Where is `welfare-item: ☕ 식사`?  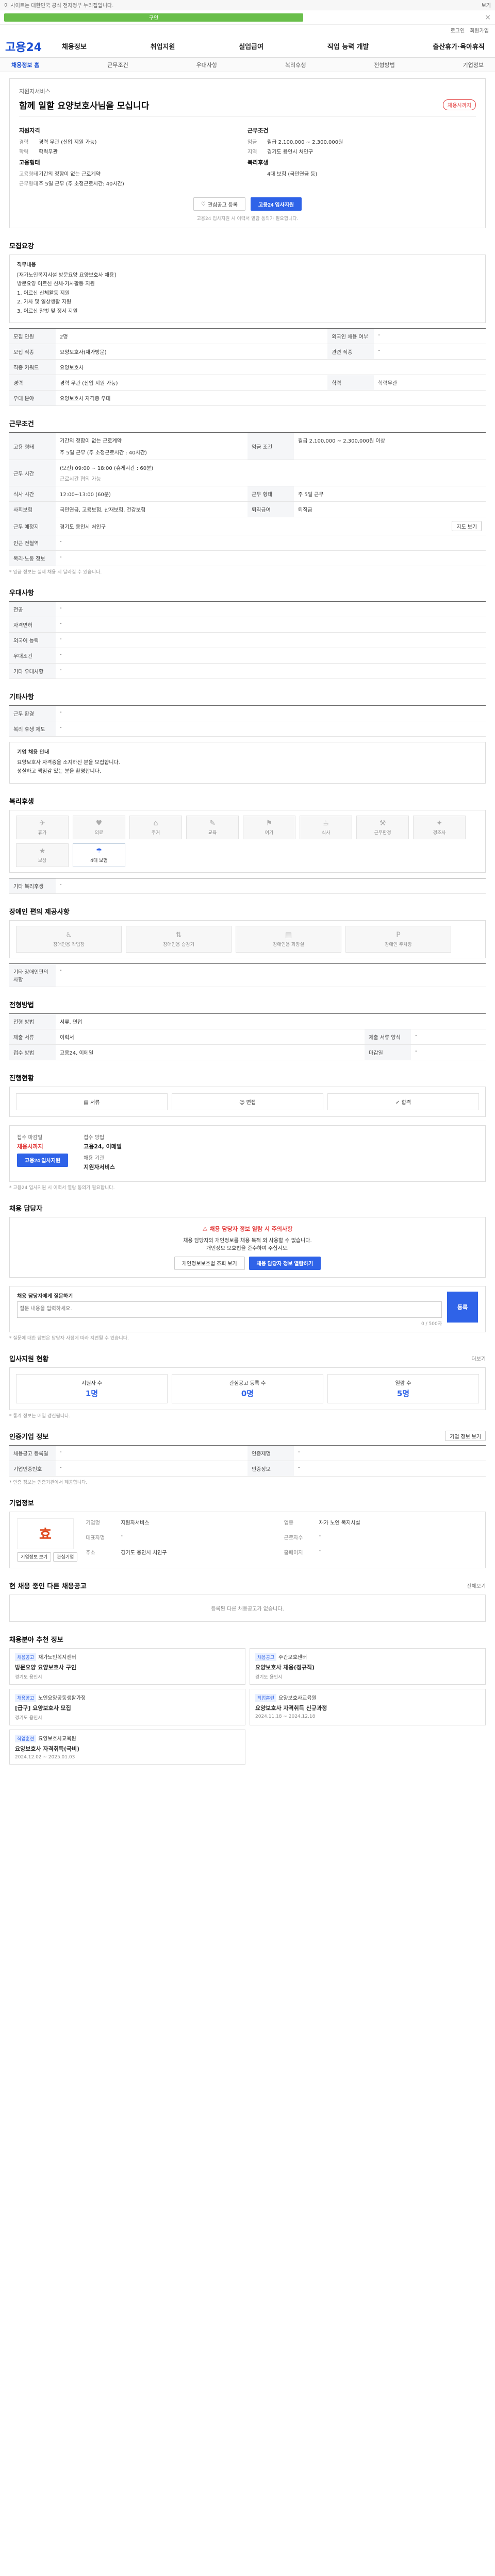 welfare-item: ☕ 식사 is located at coordinates (326, 827).